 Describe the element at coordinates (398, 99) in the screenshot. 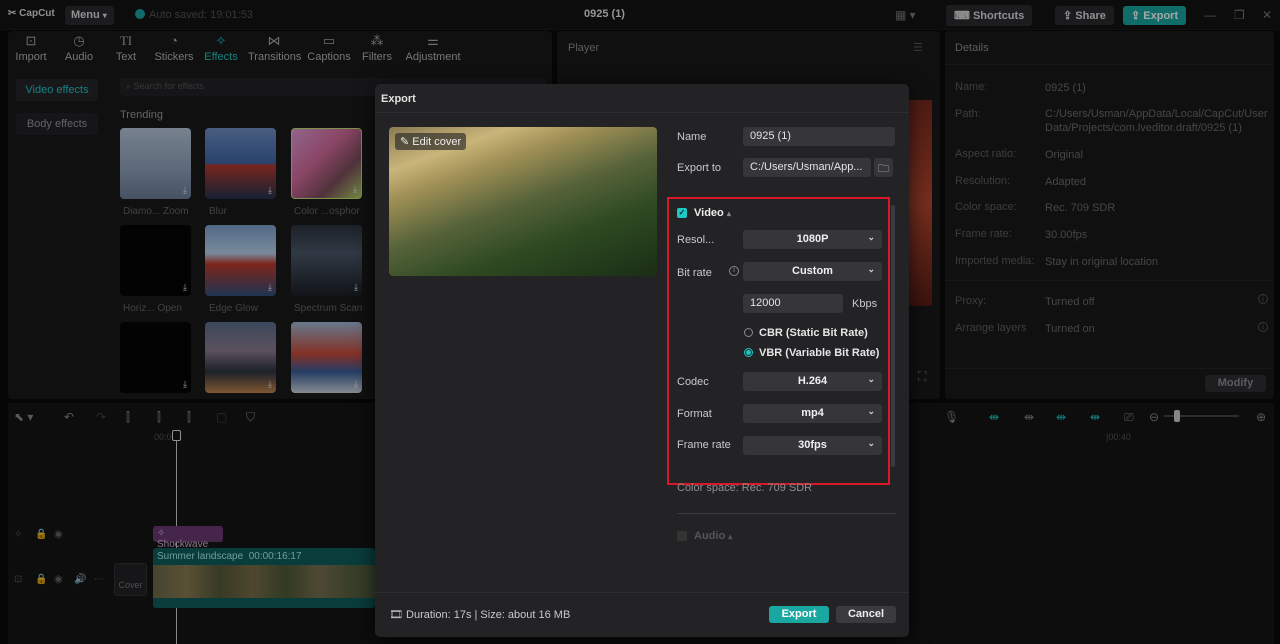

I see `dialog-title: Export` at that location.